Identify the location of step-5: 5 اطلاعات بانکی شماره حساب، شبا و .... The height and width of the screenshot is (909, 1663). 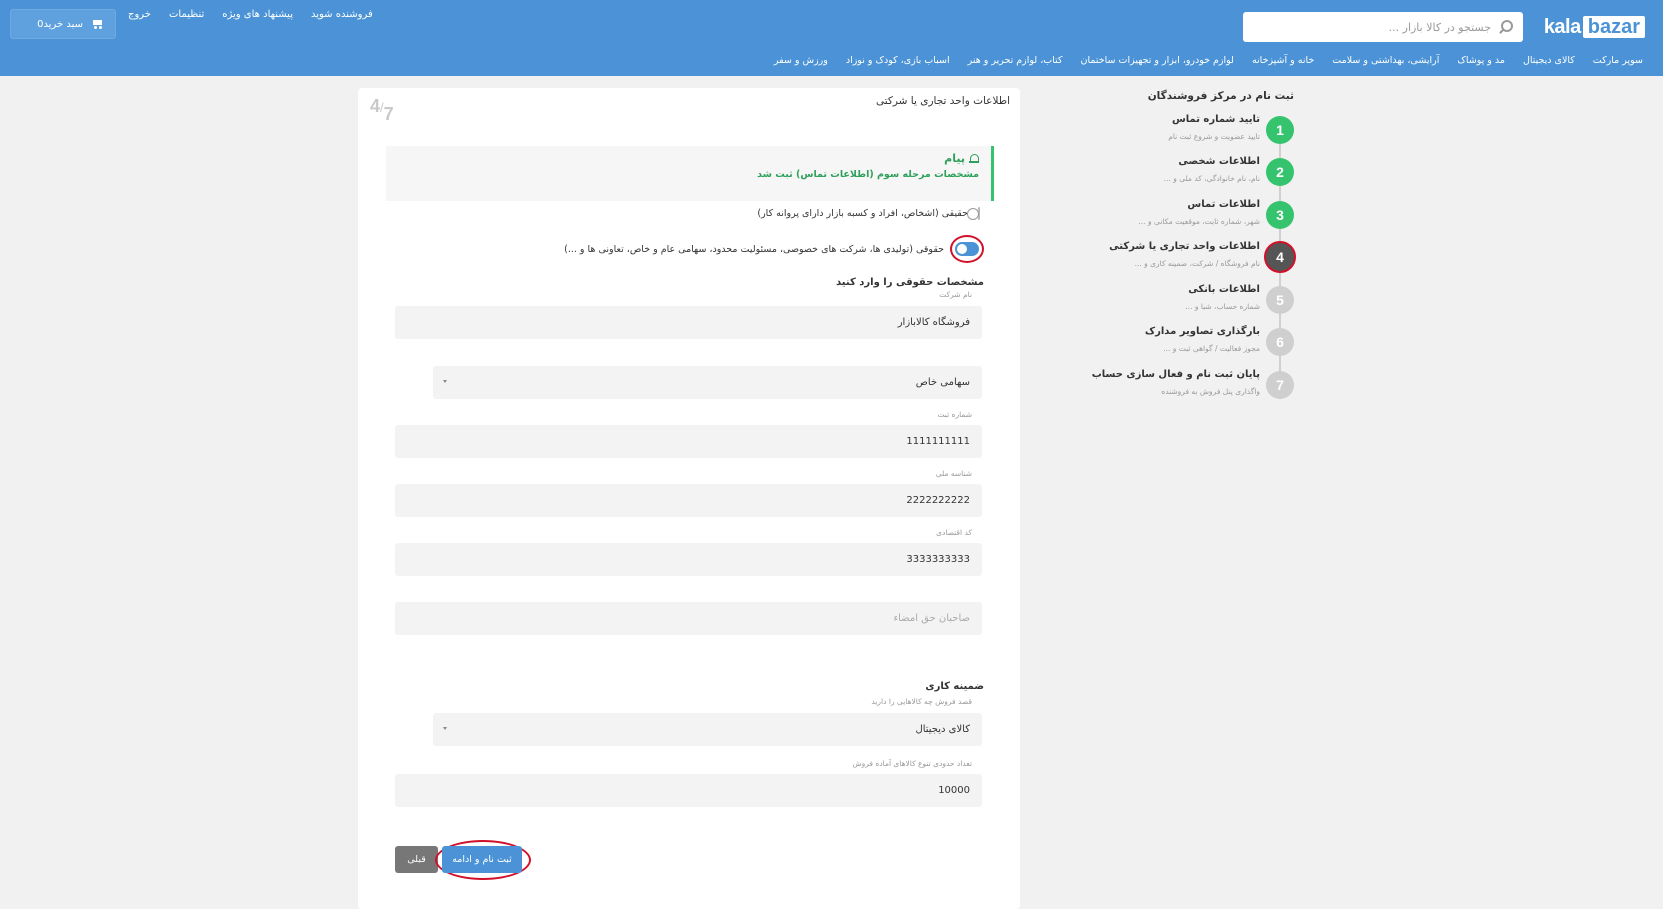
(1210, 300).